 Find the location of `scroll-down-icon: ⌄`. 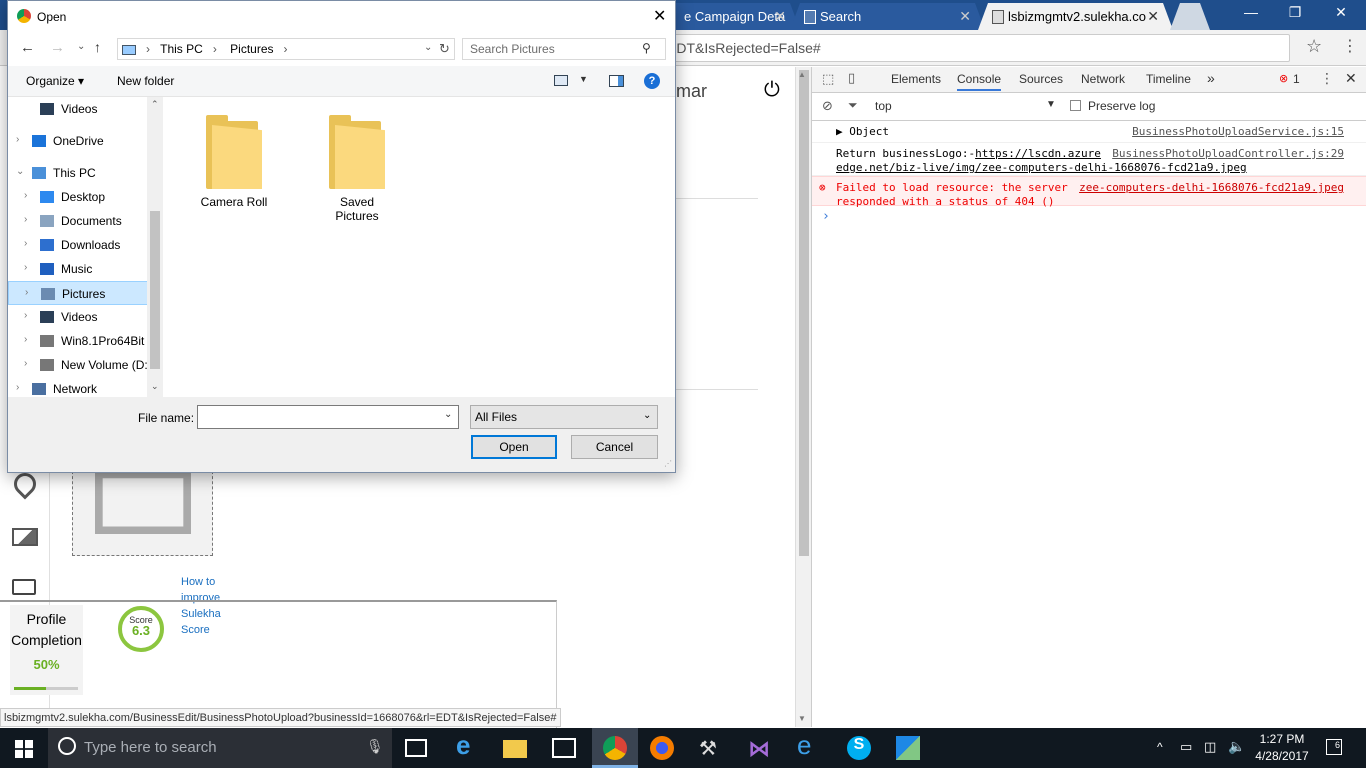

scroll-down-icon: ⌄ is located at coordinates (155, 386).